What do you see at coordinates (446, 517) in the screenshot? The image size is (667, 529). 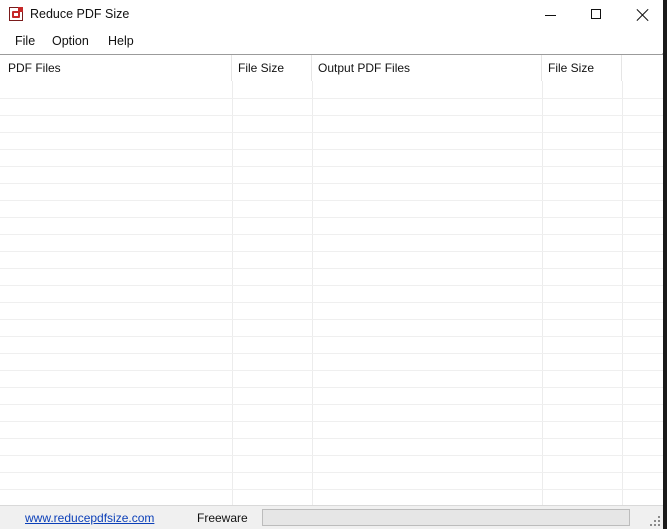 I see `progress-bar` at bounding box center [446, 517].